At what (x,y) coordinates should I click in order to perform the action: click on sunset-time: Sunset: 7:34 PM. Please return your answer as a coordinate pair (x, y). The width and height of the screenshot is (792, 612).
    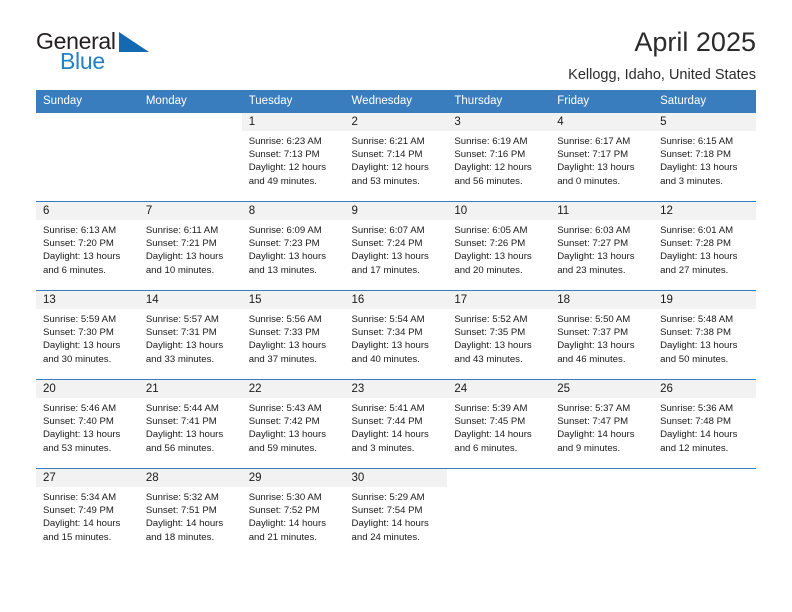
    Looking at the image, I should click on (387, 333).